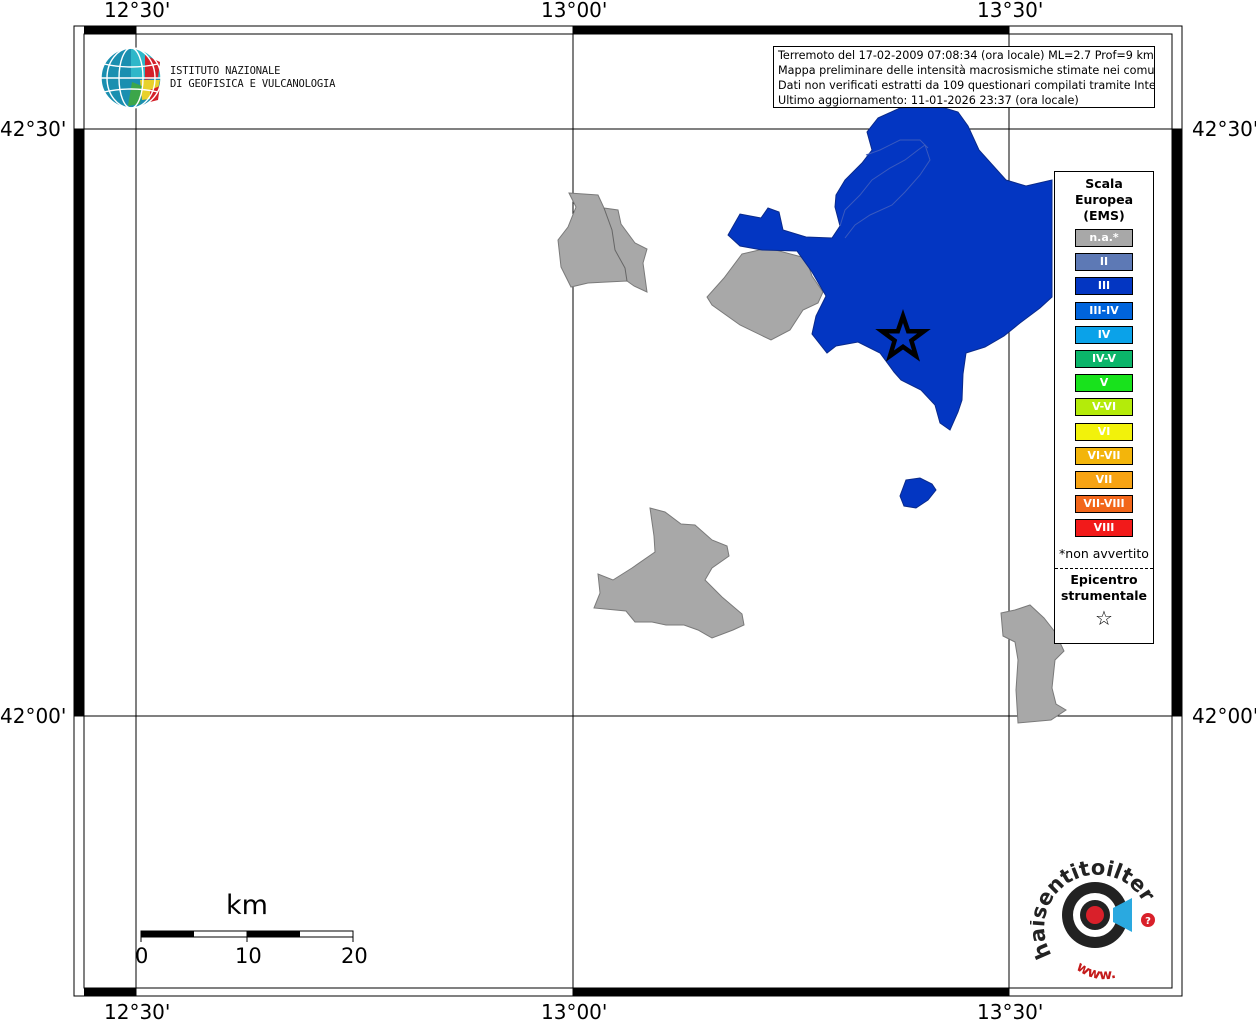  Describe the element at coordinates (1104, 238) in the screenshot. I see `legend-item-n-a: n.a.*` at that location.